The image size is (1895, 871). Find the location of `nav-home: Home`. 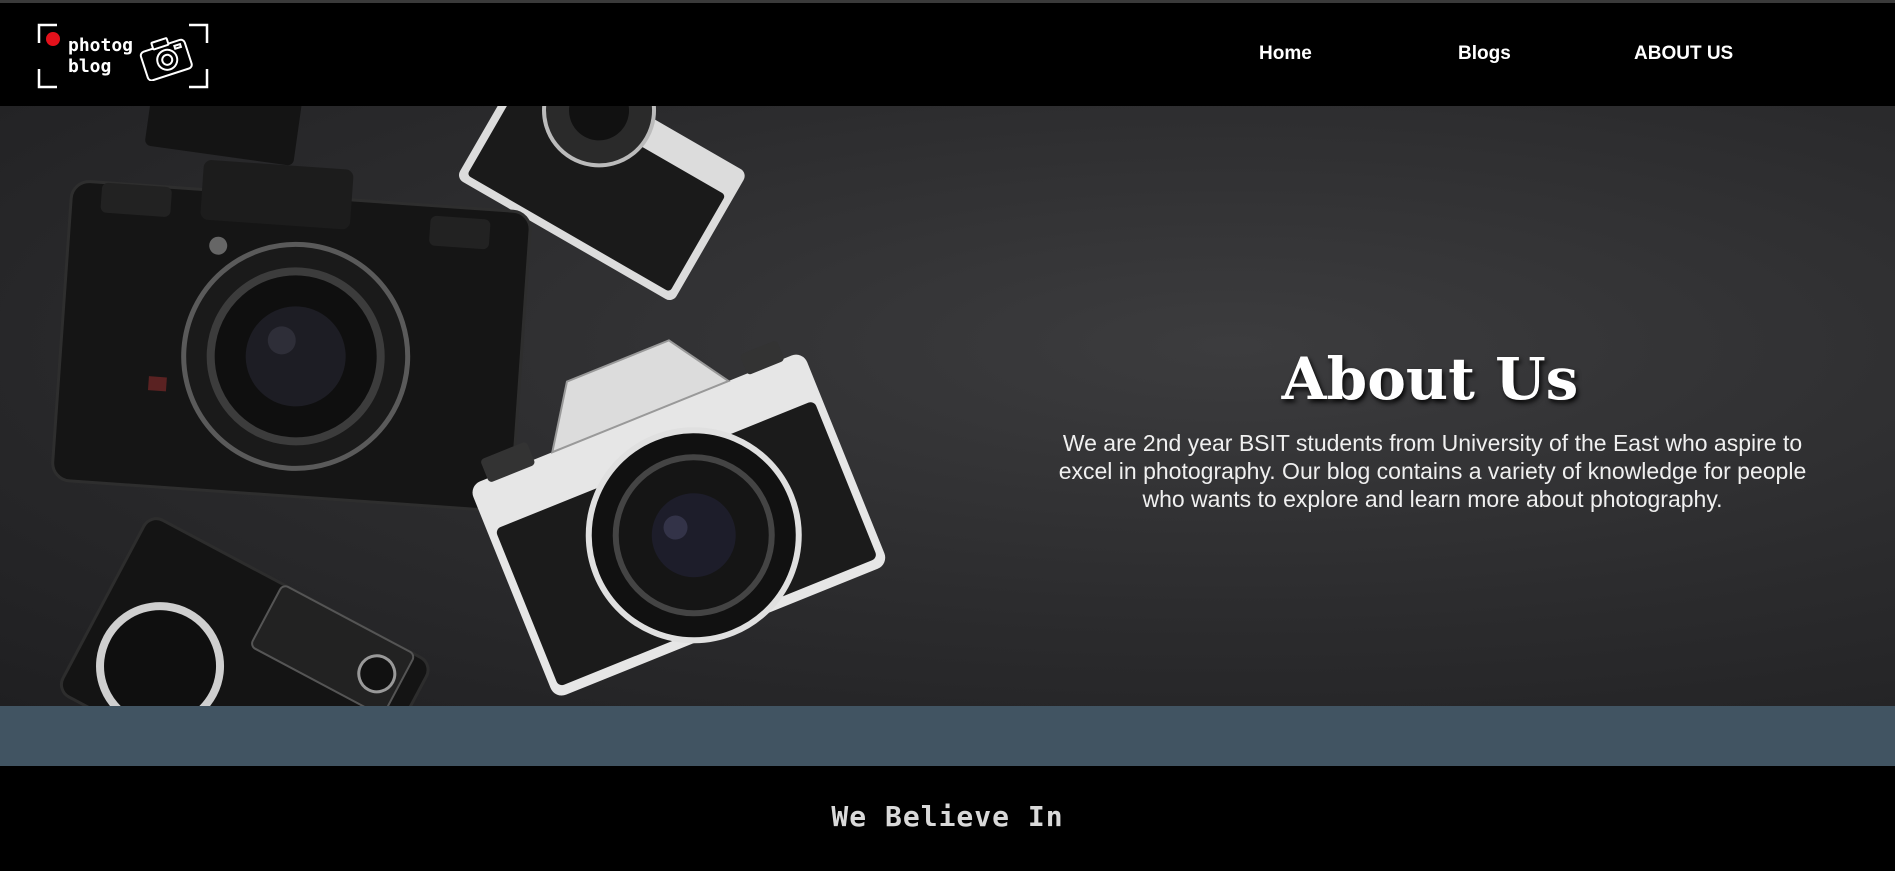

nav-home: Home is located at coordinates (1285, 54).